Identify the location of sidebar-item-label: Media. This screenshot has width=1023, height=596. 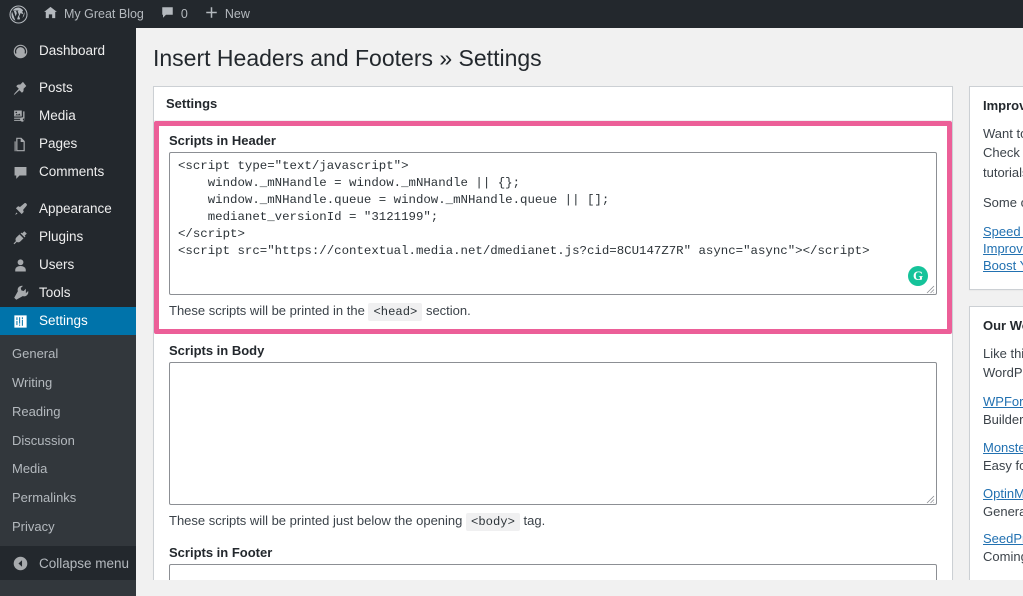
(57, 116).